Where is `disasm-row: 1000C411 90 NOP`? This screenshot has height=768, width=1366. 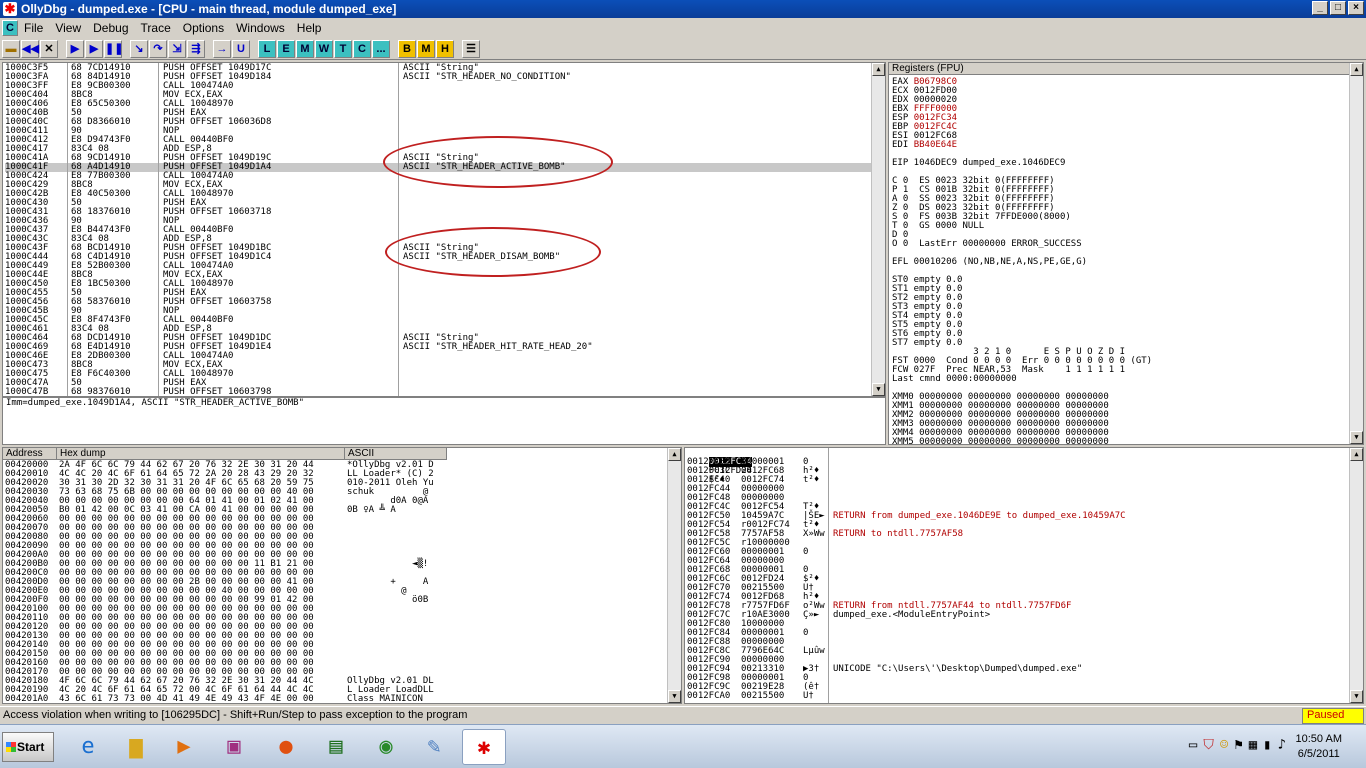 disasm-row: 1000C411 90 NOP is located at coordinates (438, 131).